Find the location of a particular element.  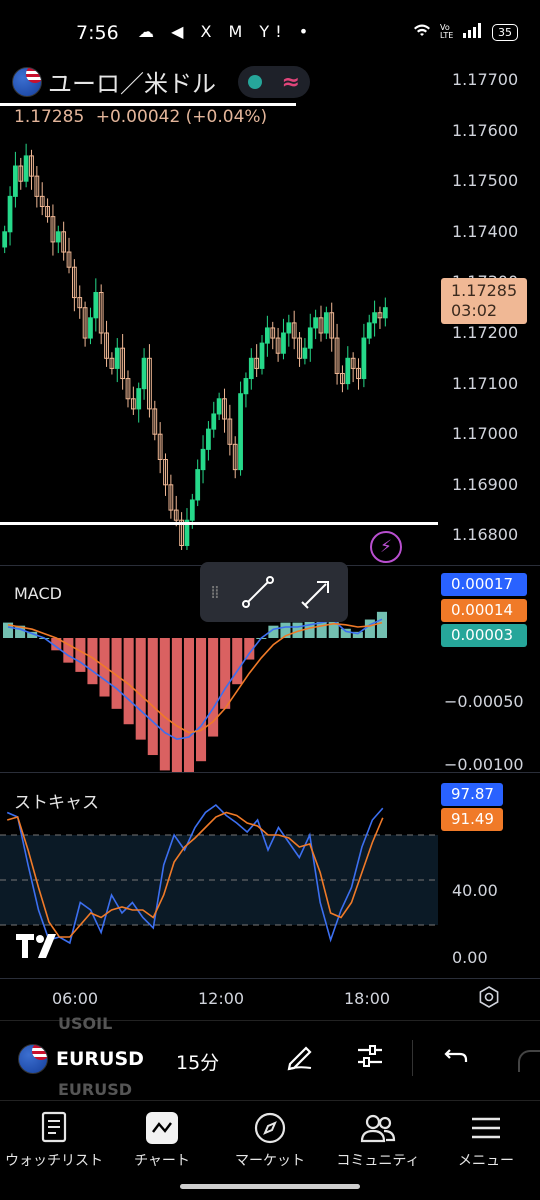

next-symbol: EURUSD is located at coordinates (95, 1089).